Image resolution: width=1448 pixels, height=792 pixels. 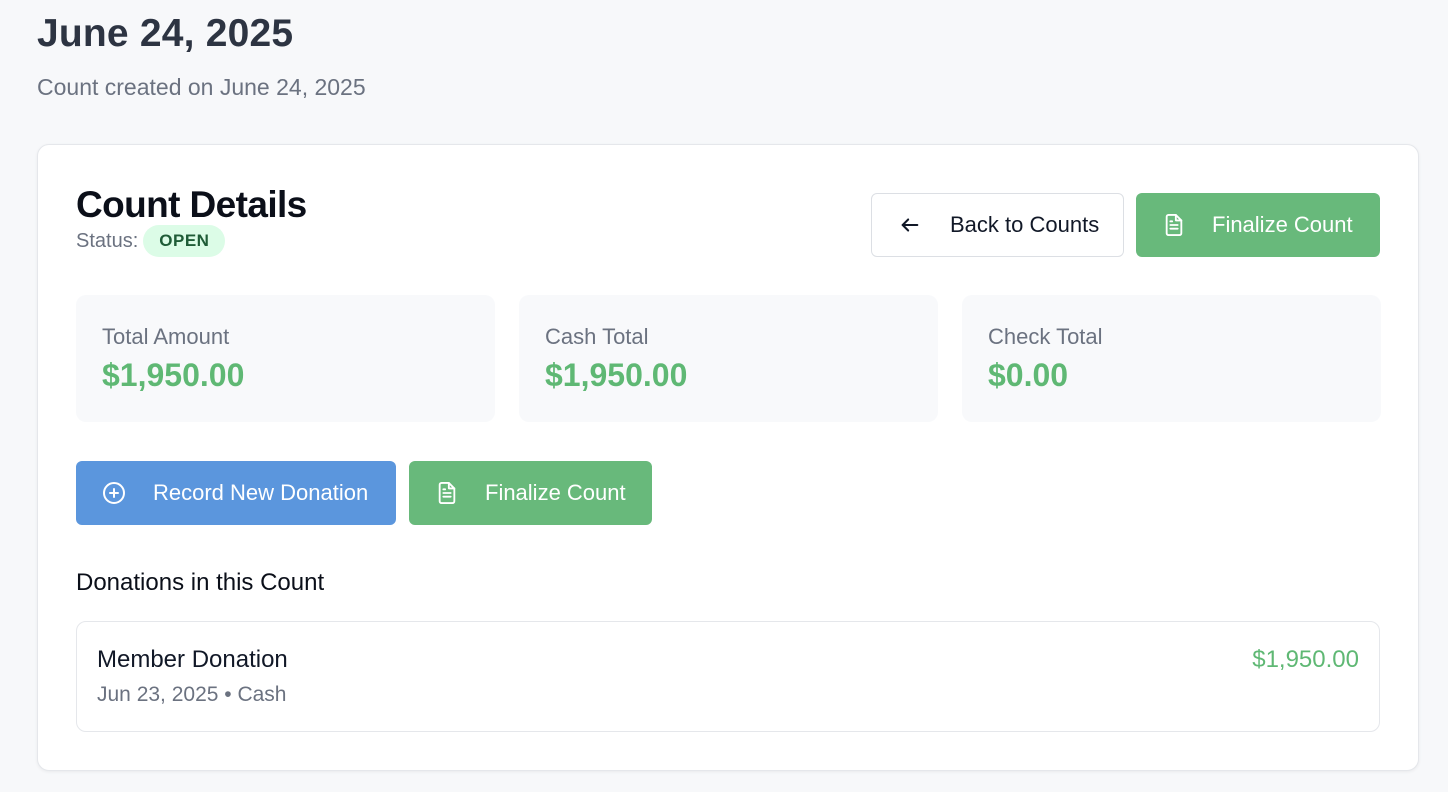 I want to click on status-row: Status: OPEN, so click(x=151, y=241).